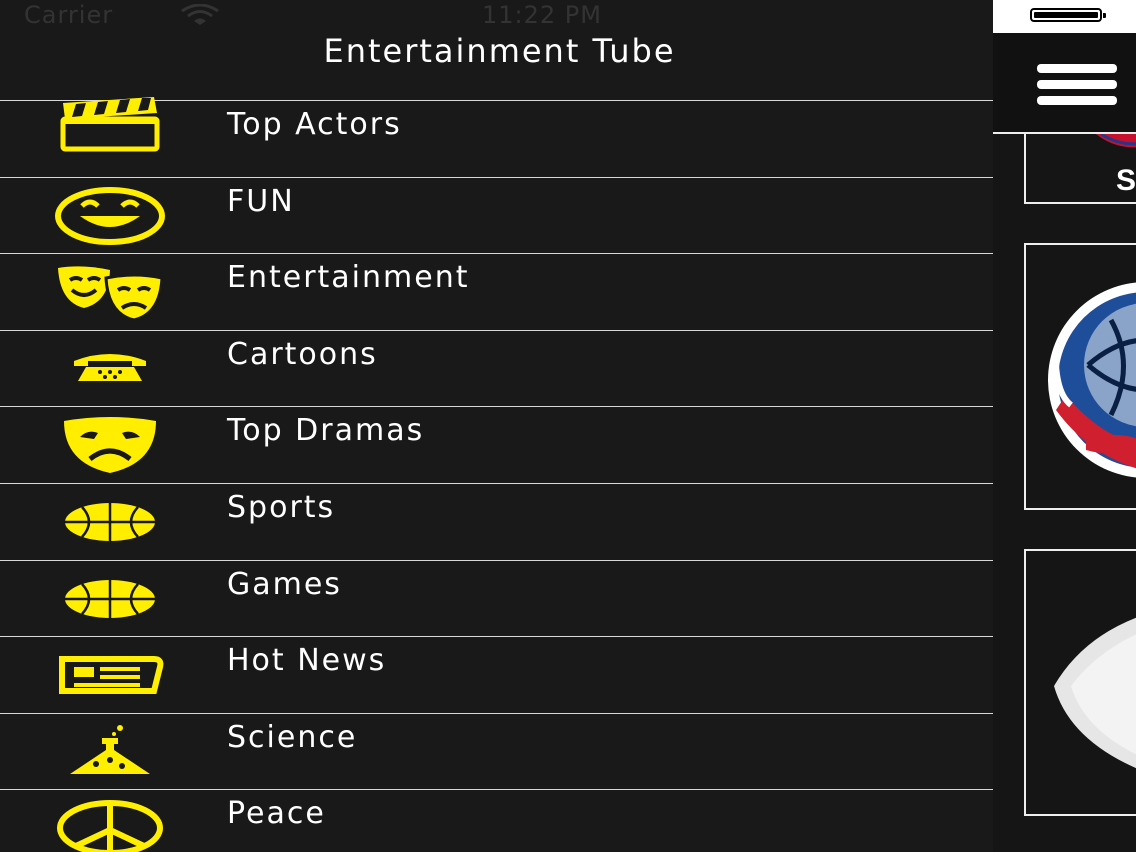  Describe the element at coordinates (1126, 180) in the screenshot. I see `card-1-peek-text: S` at that location.